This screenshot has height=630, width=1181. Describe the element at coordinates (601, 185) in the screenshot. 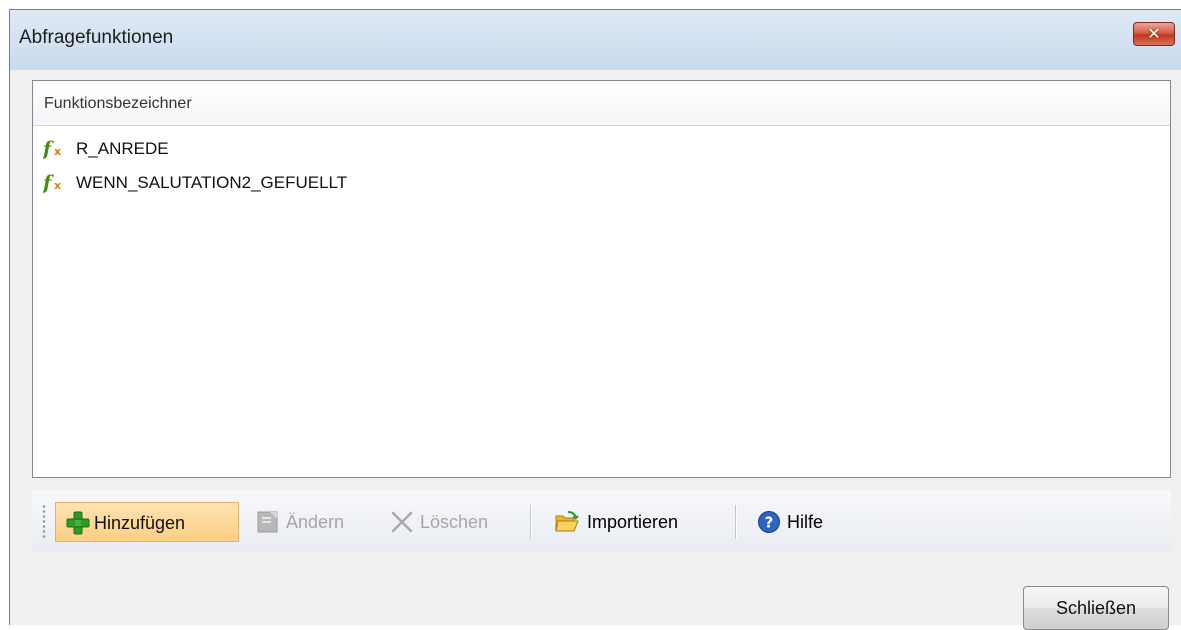

I see `list-item: f x WENN_SALUTATION2_GEFUELLT` at that location.